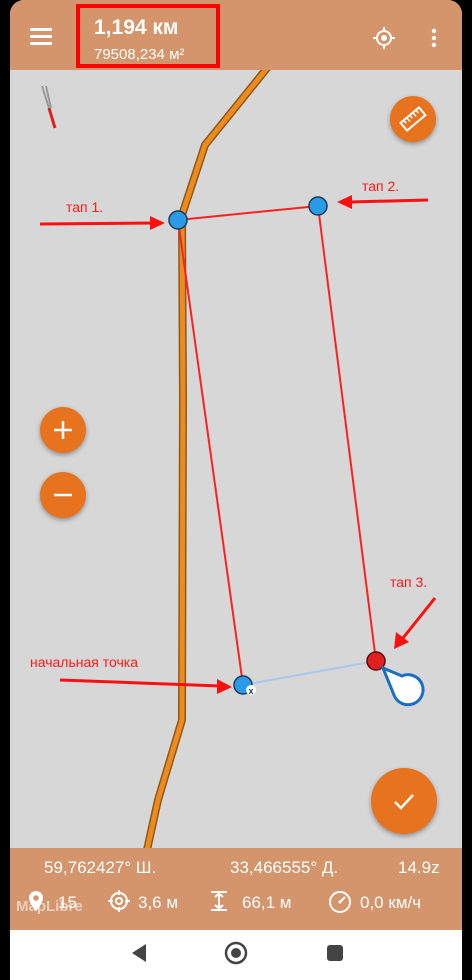 The height and width of the screenshot is (980, 472). Describe the element at coordinates (391, 902) in the screenshot. I see `speed: 0,0 км/ч` at that location.